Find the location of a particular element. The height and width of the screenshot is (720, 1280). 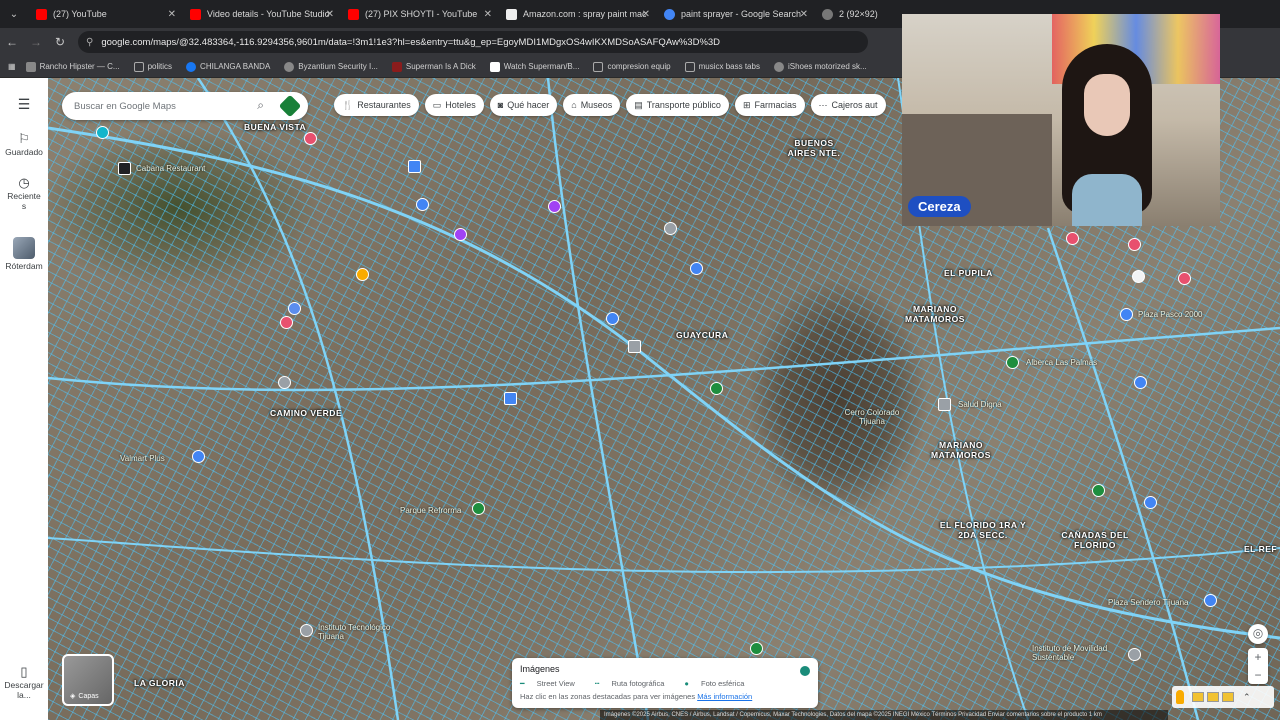

more-info-link: Más información is located at coordinates (724, 696).